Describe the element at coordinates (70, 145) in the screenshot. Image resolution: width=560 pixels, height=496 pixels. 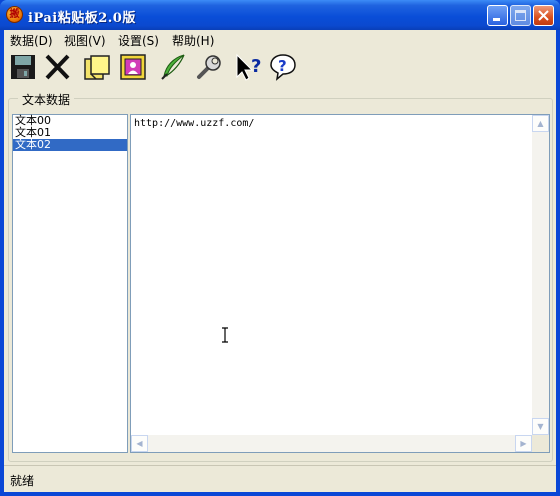
I see `list-item-selected: 文本02` at that location.